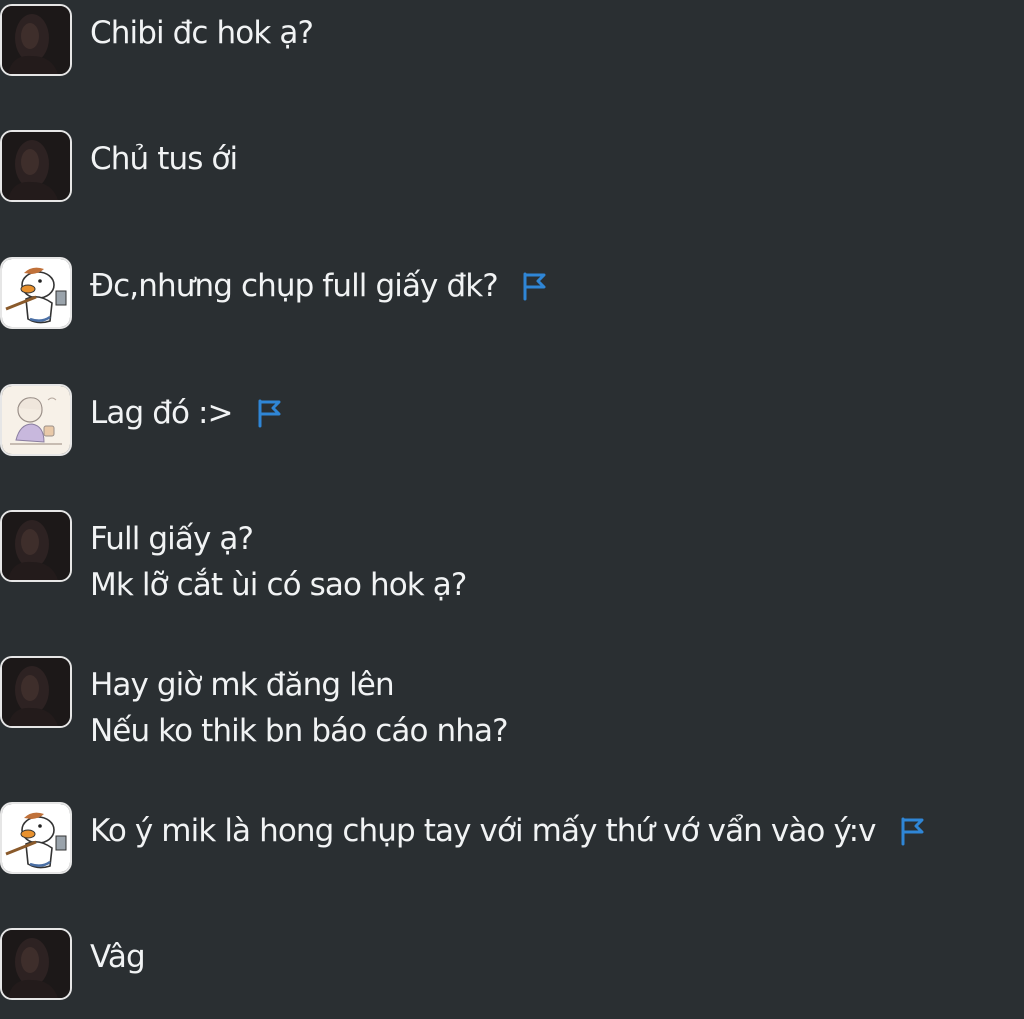 The image size is (1024, 1019). I want to click on comment-text: Full giấy ạ? Mk lỡ cắt ùi có sao hok ạ?, so click(278, 562).